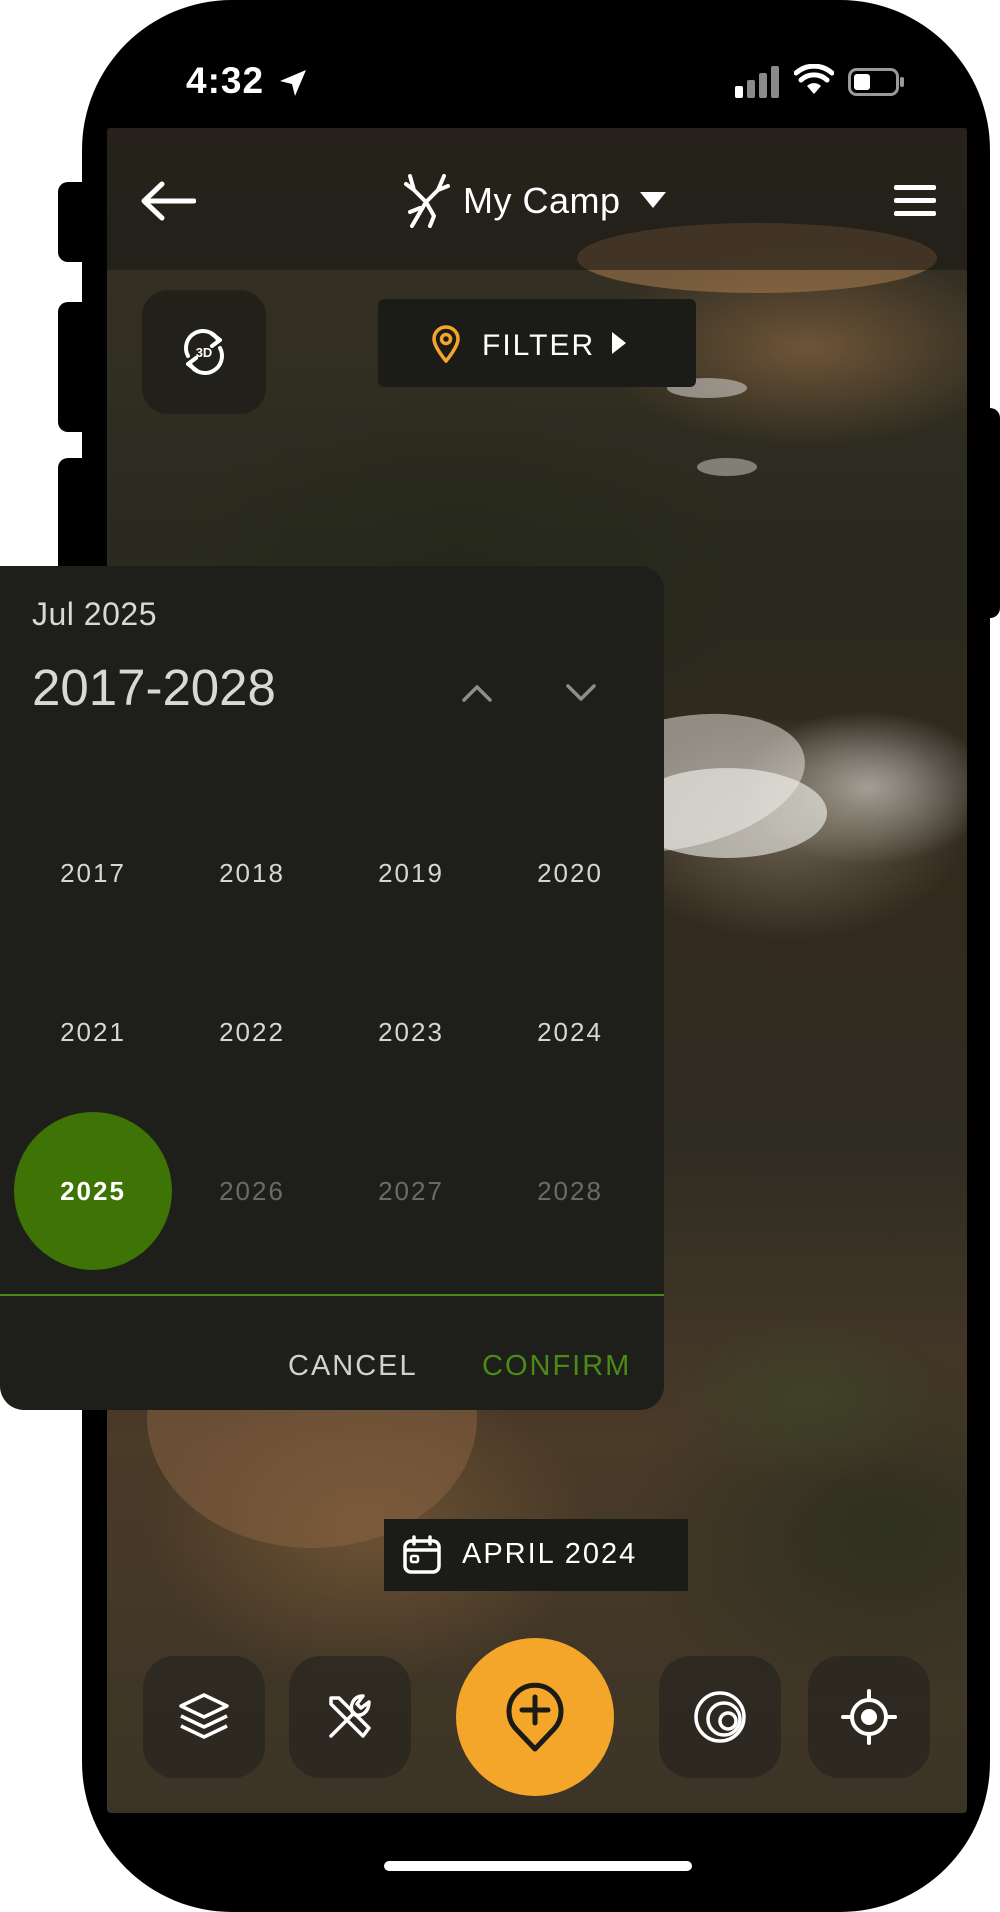  I want to click on caret-down-icon, so click(653, 200).